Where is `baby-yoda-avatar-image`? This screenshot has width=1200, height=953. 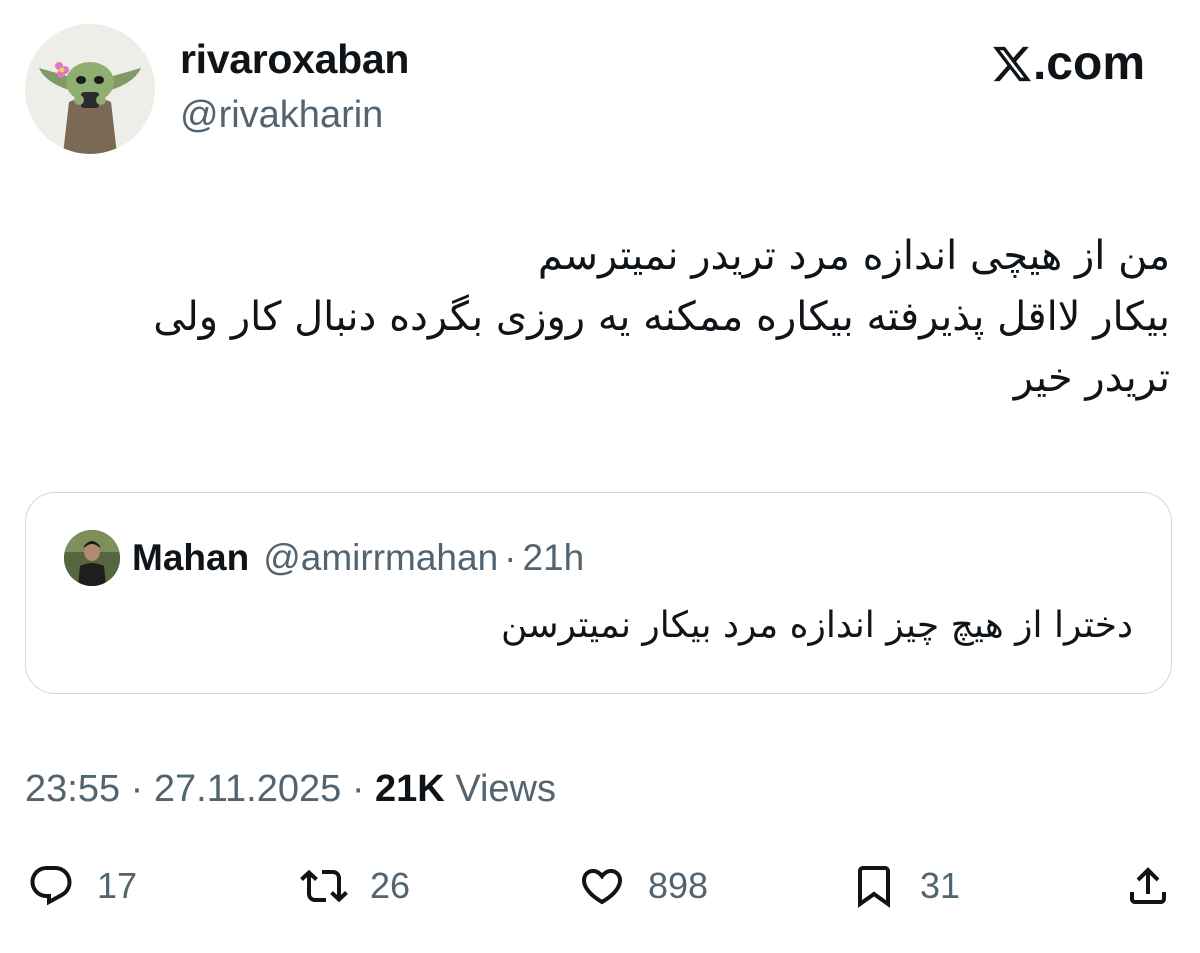 baby-yoda-avatar-image is located at coordinates (90, 89).